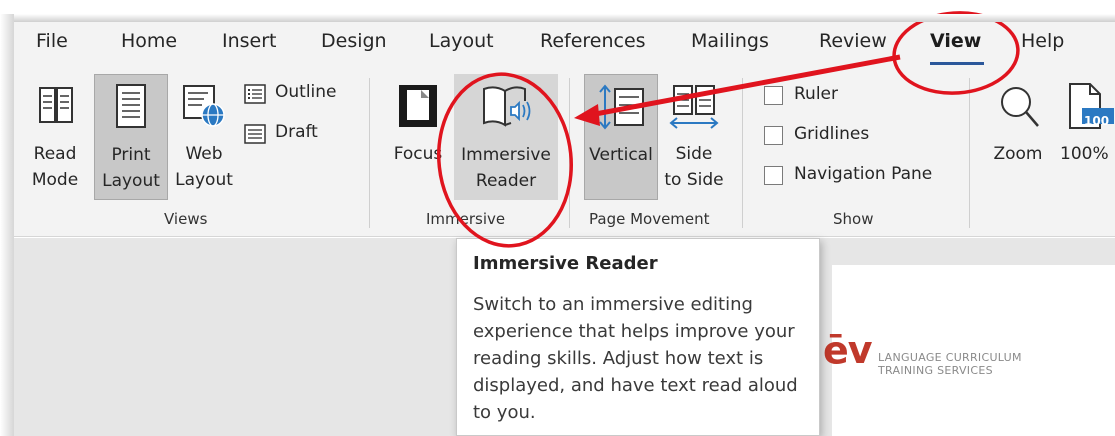 This screenshot has height=436, width=1115. I want to click on view-tab-highlight-circle, so click(956, 53).